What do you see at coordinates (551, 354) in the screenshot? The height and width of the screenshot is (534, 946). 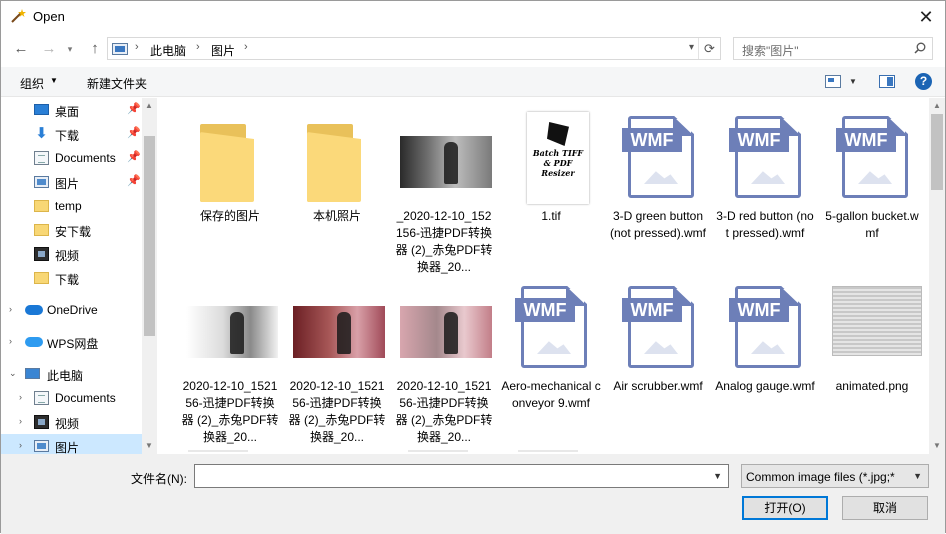 I see `file-item: WMF Aero-mechanical conveyor 9.wmf` at bounding box center [551, 354].